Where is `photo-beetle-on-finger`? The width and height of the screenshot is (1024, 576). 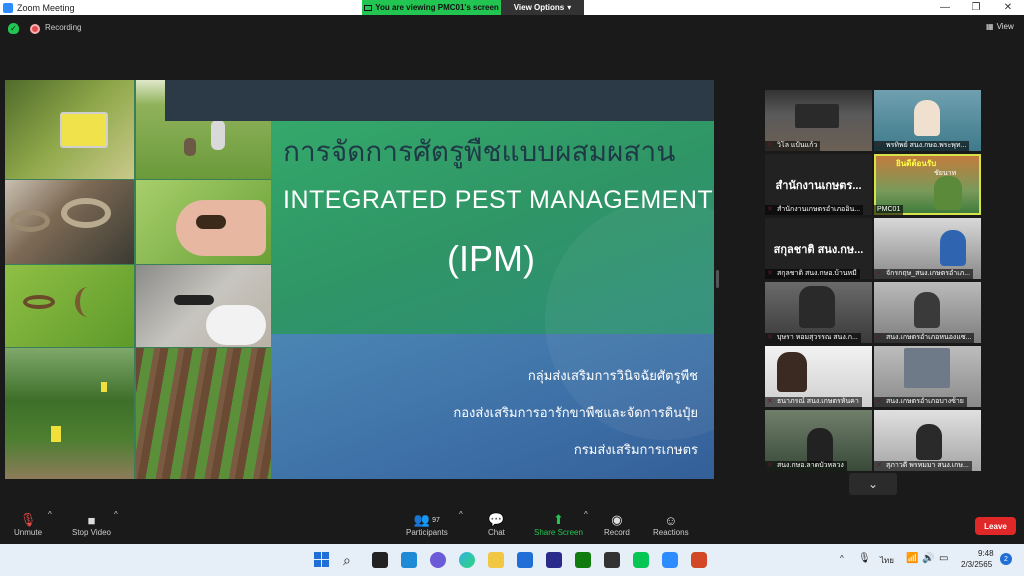
photo-beetle-on-finger is located at coordinates (203, 222).